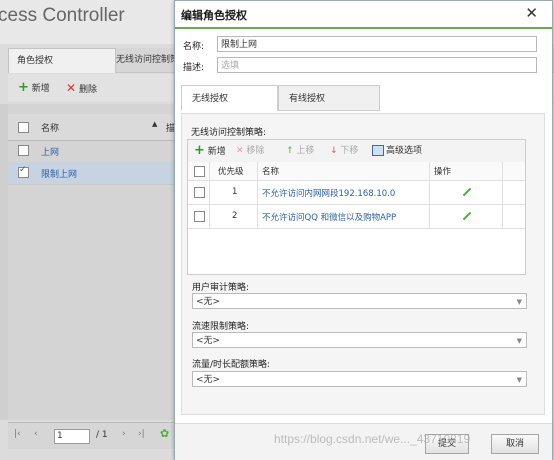 The height and width of the screenshot is (460, 554). I want to click on settings-icon, so click(378, 150).